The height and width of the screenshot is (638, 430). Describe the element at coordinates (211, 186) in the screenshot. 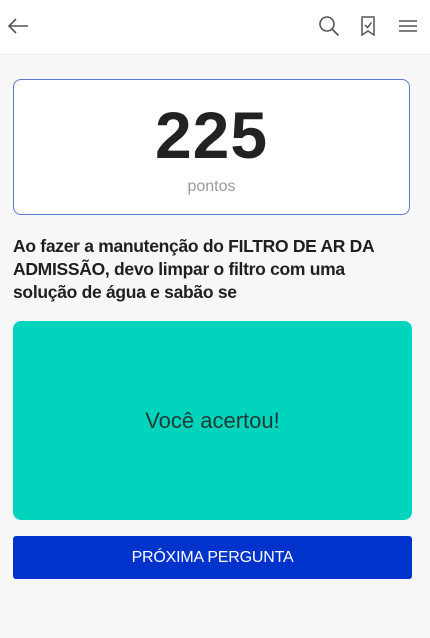

I see `score-label: pontos` at that location.